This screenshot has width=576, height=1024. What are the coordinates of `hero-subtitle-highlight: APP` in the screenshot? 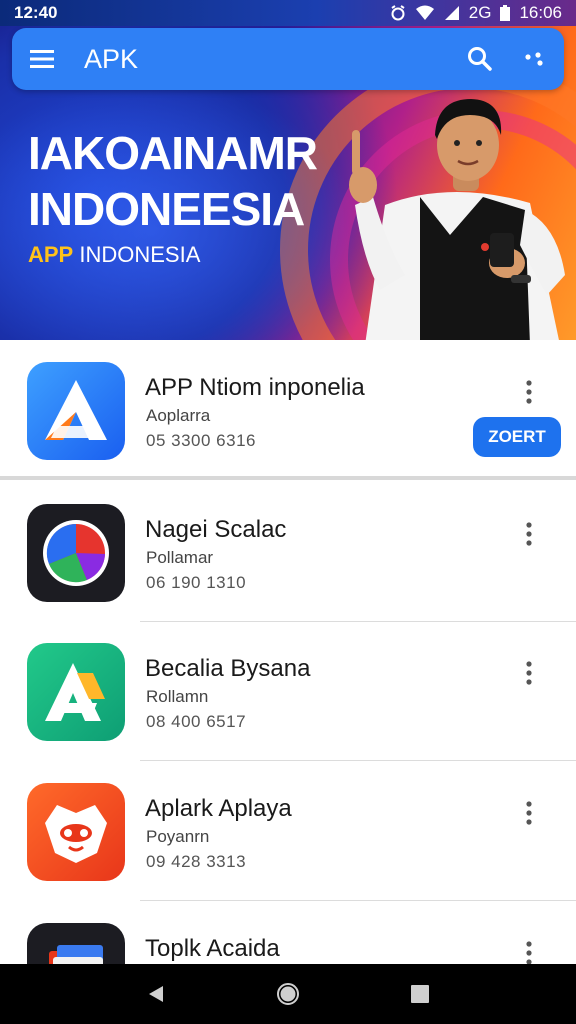 It's located at (51, 254).